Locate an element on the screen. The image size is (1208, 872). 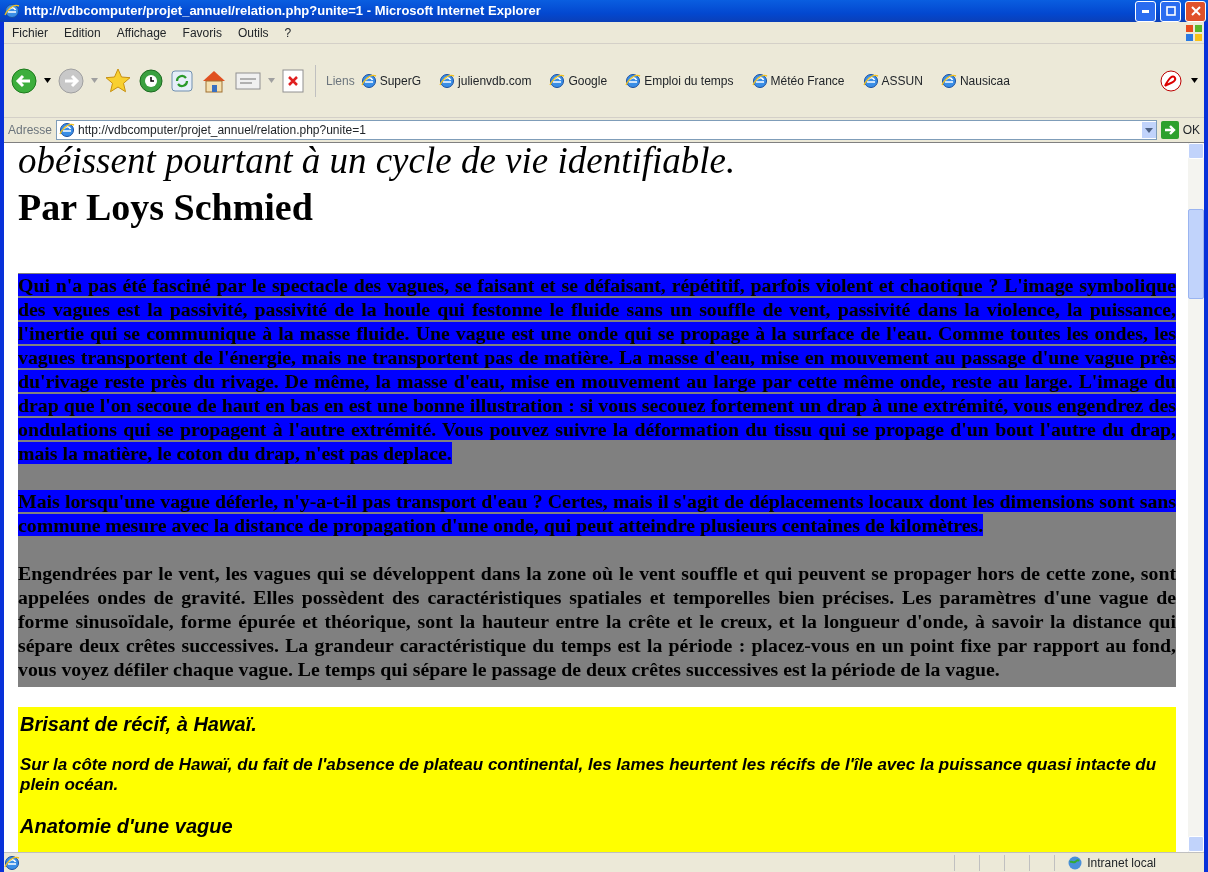
menu-item: Outils is located at coordinates (253, 32).